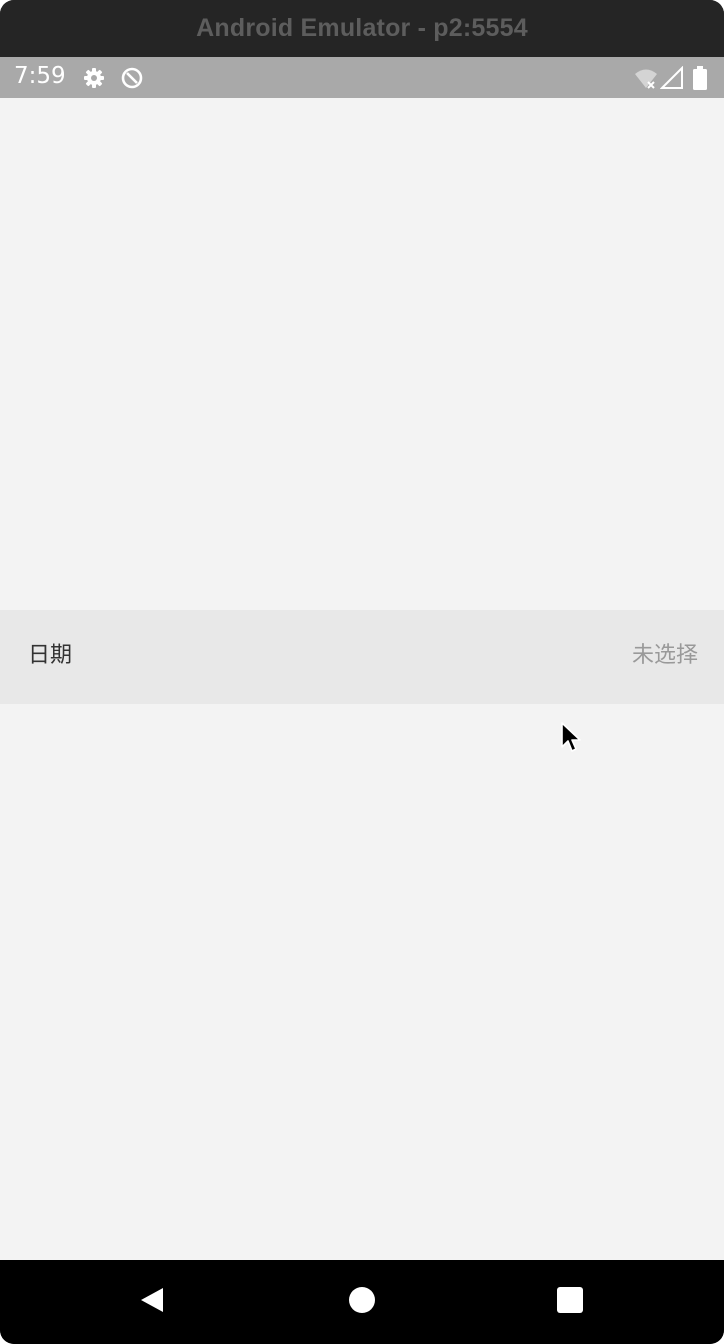 The image size is (724, 1344). What do you see at coordinates (40, 76) in the screenshot?
I see `status-time: 7:59` at bounding box center [40, 76].